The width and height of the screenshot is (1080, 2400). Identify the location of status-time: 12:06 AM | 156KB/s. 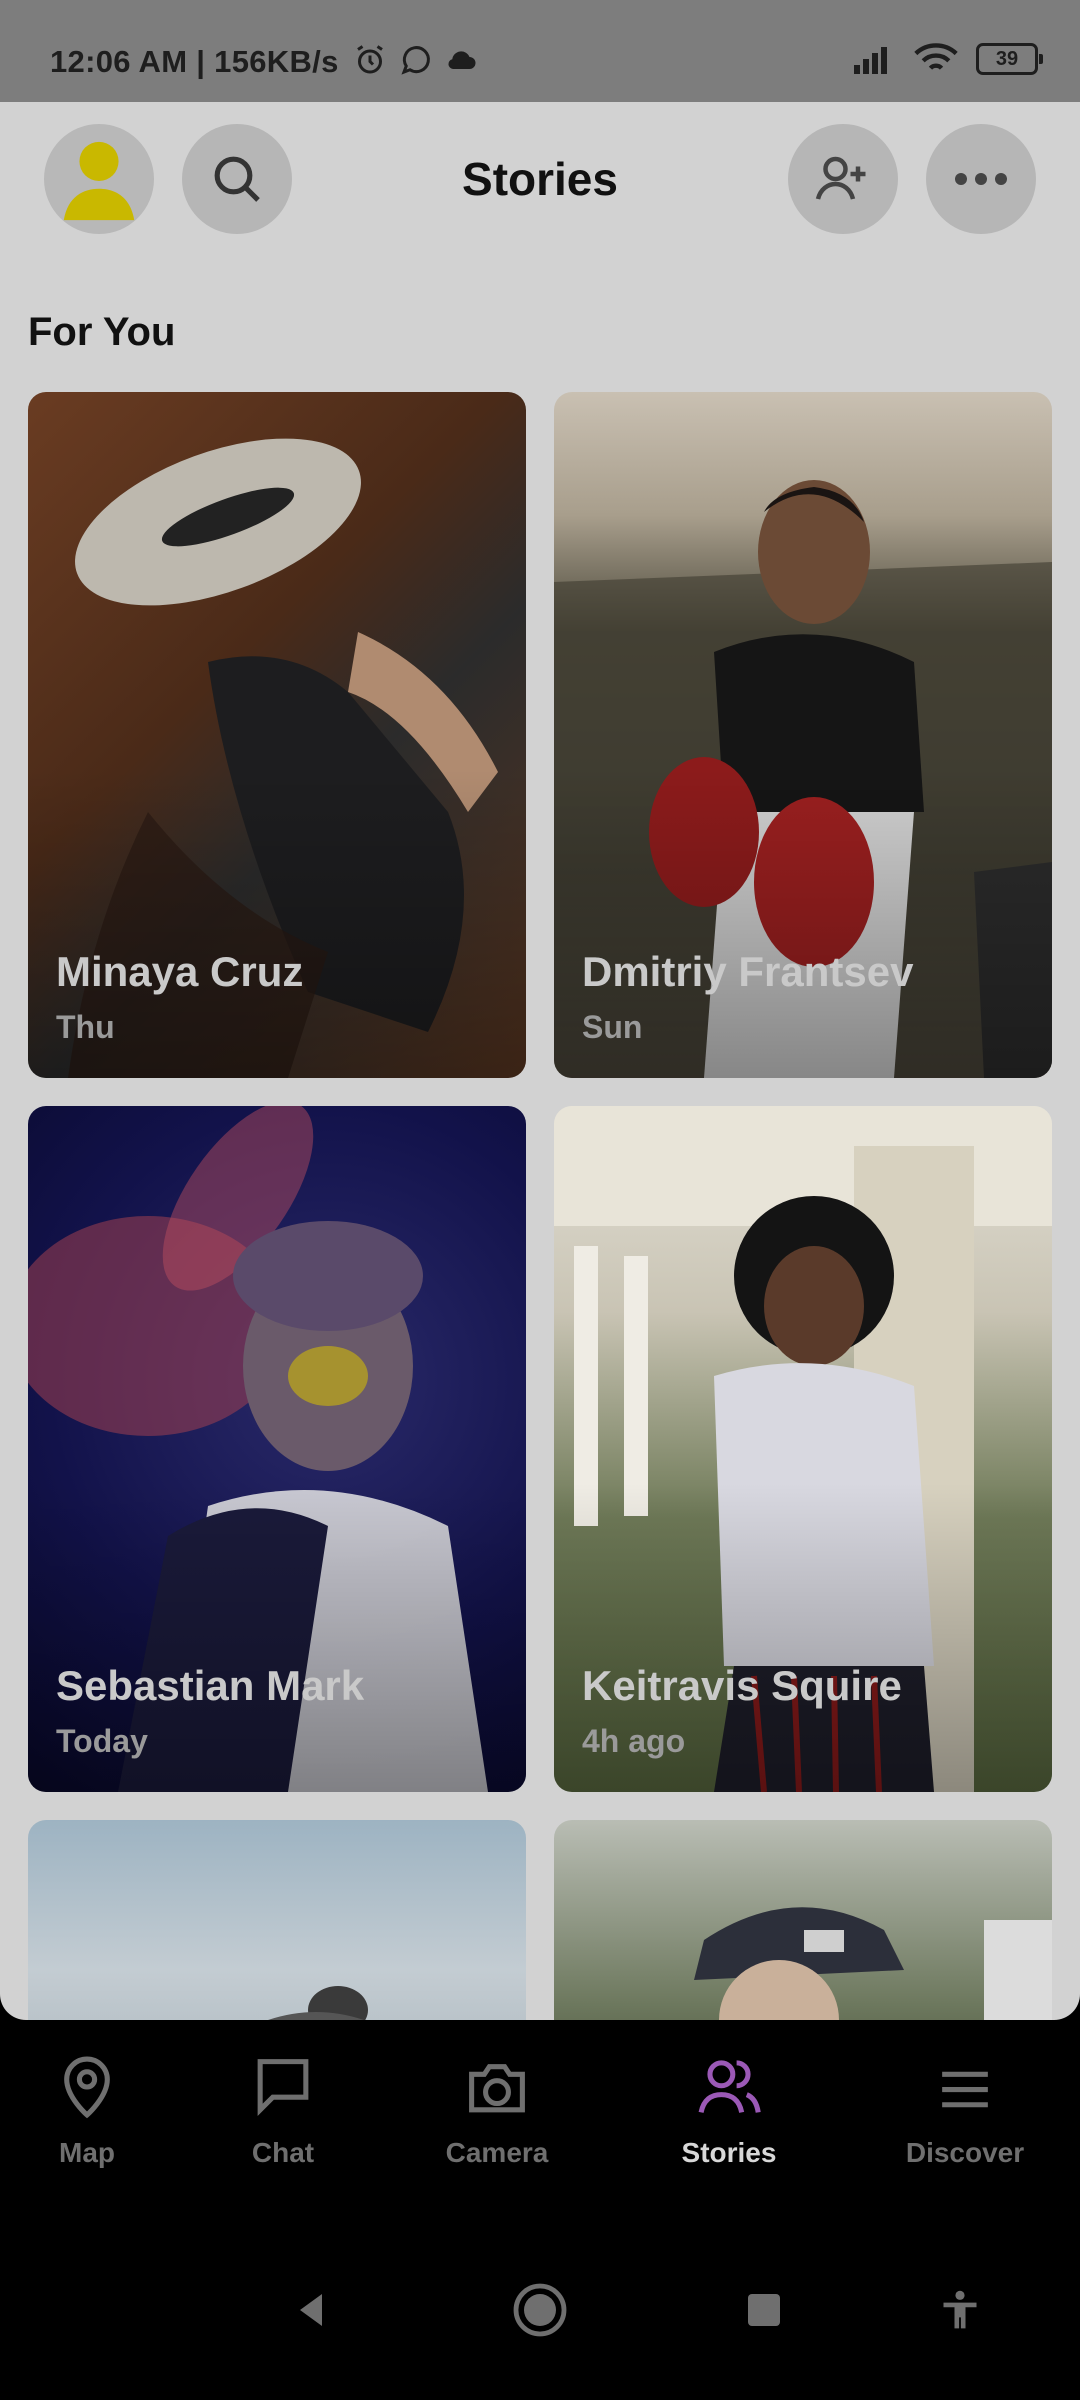
(194, 61).